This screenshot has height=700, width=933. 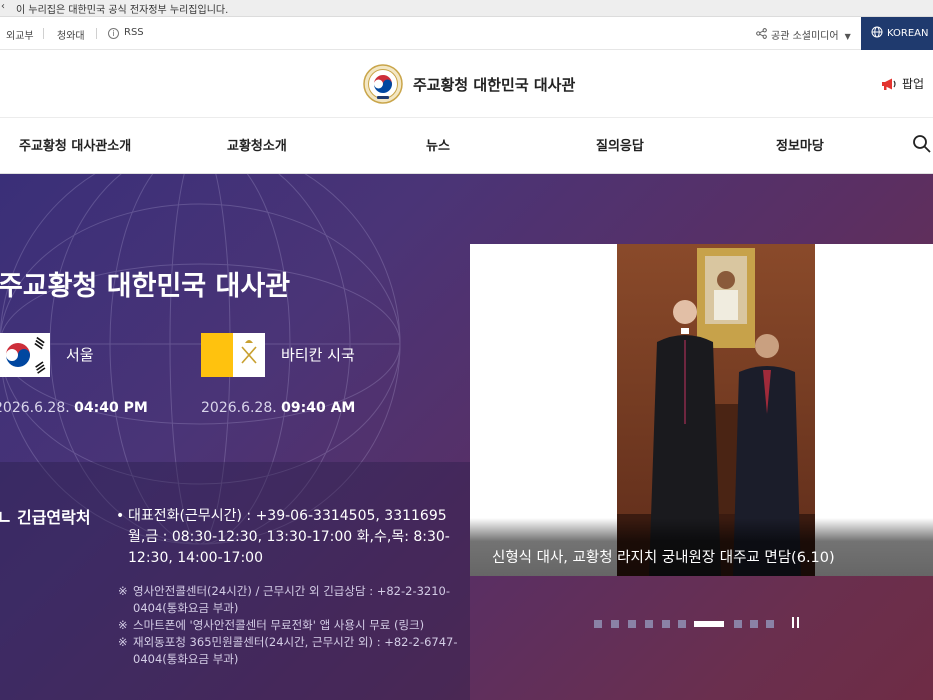 What do you see at coordinates (233, 355) in the screenshot?
I see `vatican-flag-icon` at bounding box center [233, 355].